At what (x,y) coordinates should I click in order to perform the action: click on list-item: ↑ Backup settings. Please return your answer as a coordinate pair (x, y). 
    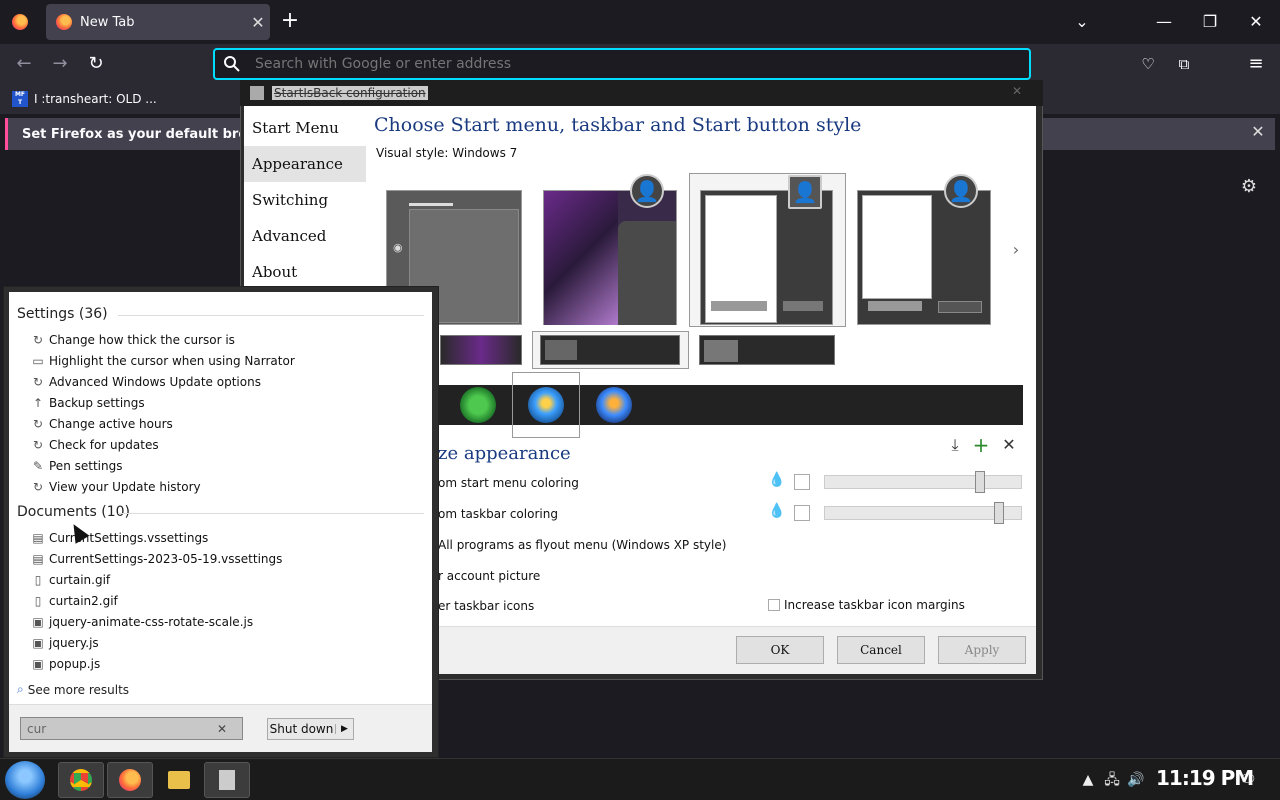
    Looking at the image, I should click on (87, 403).